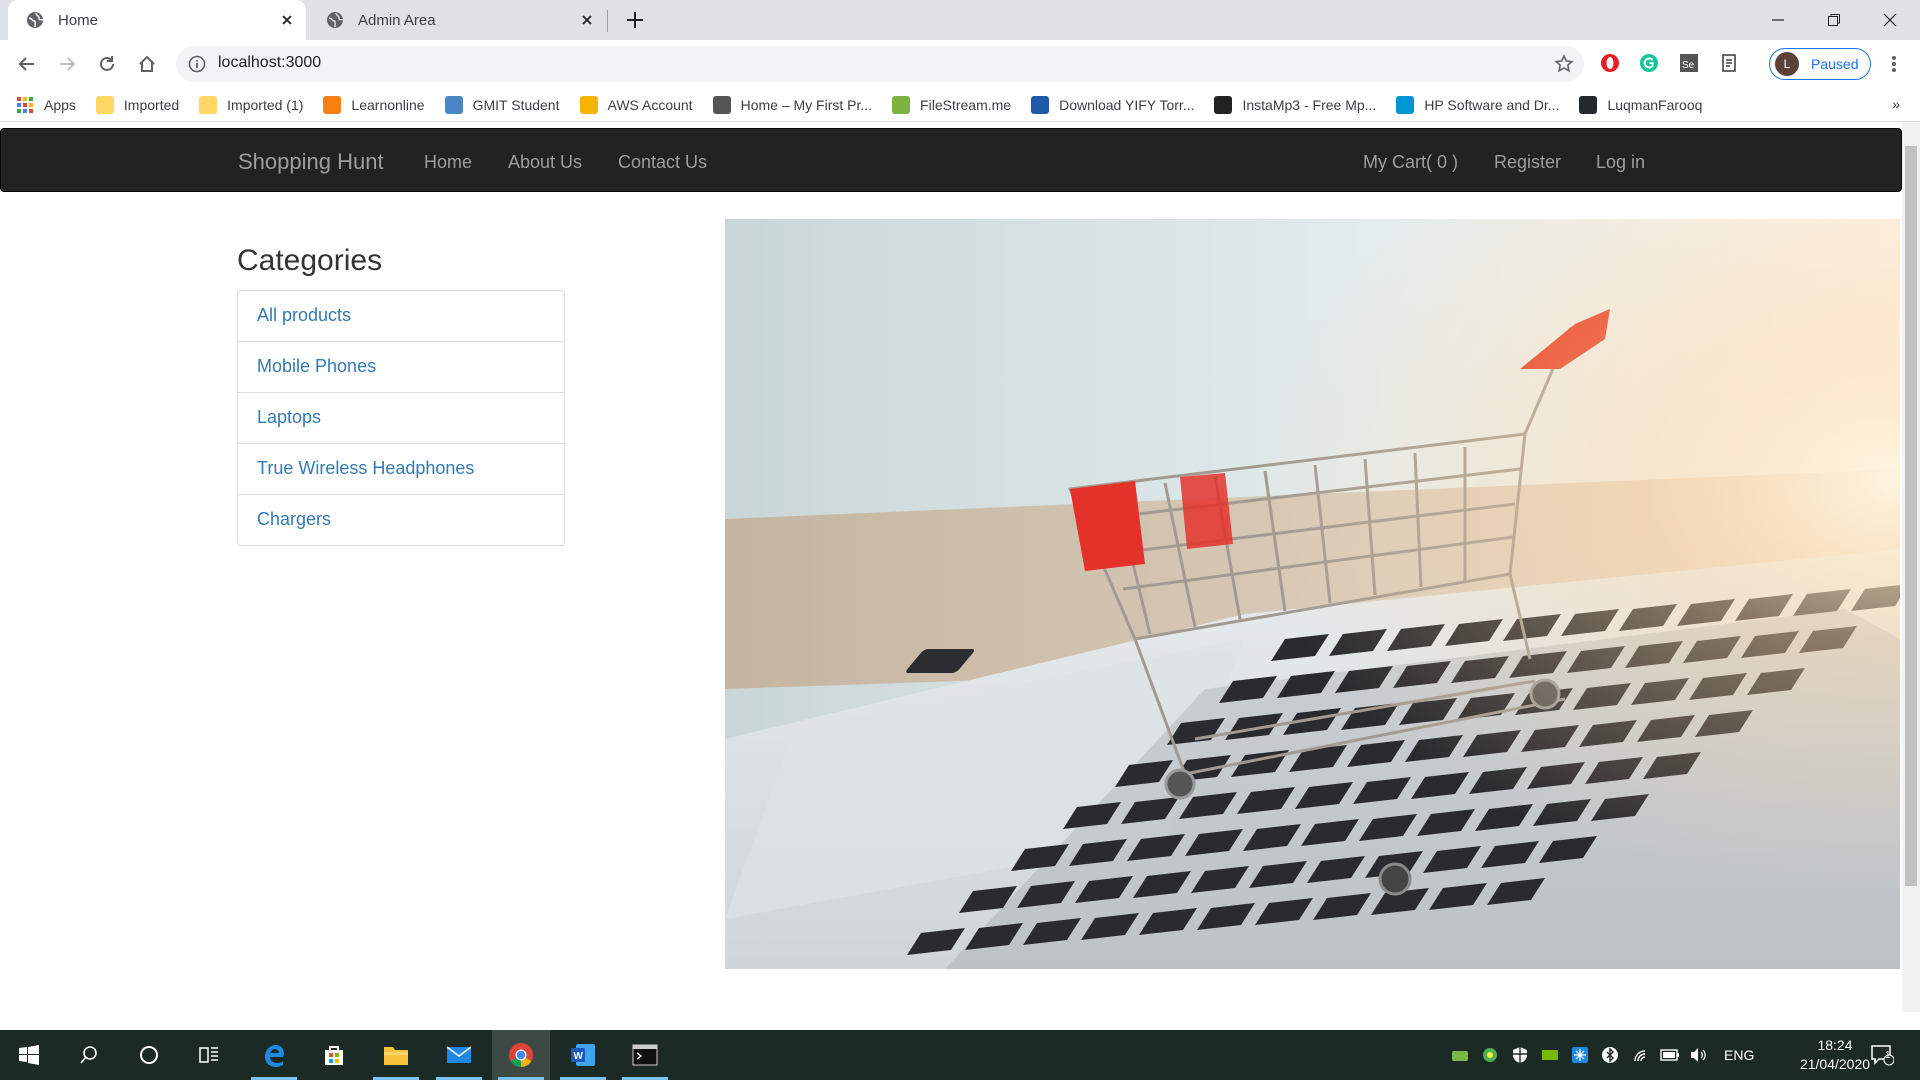 Image resolution: width=1920 pixels, height=1080 pixels. Describe the element at coordinates (662, 162) in the screenshot. I see `nav-contact-link: Contact Us` at that location.